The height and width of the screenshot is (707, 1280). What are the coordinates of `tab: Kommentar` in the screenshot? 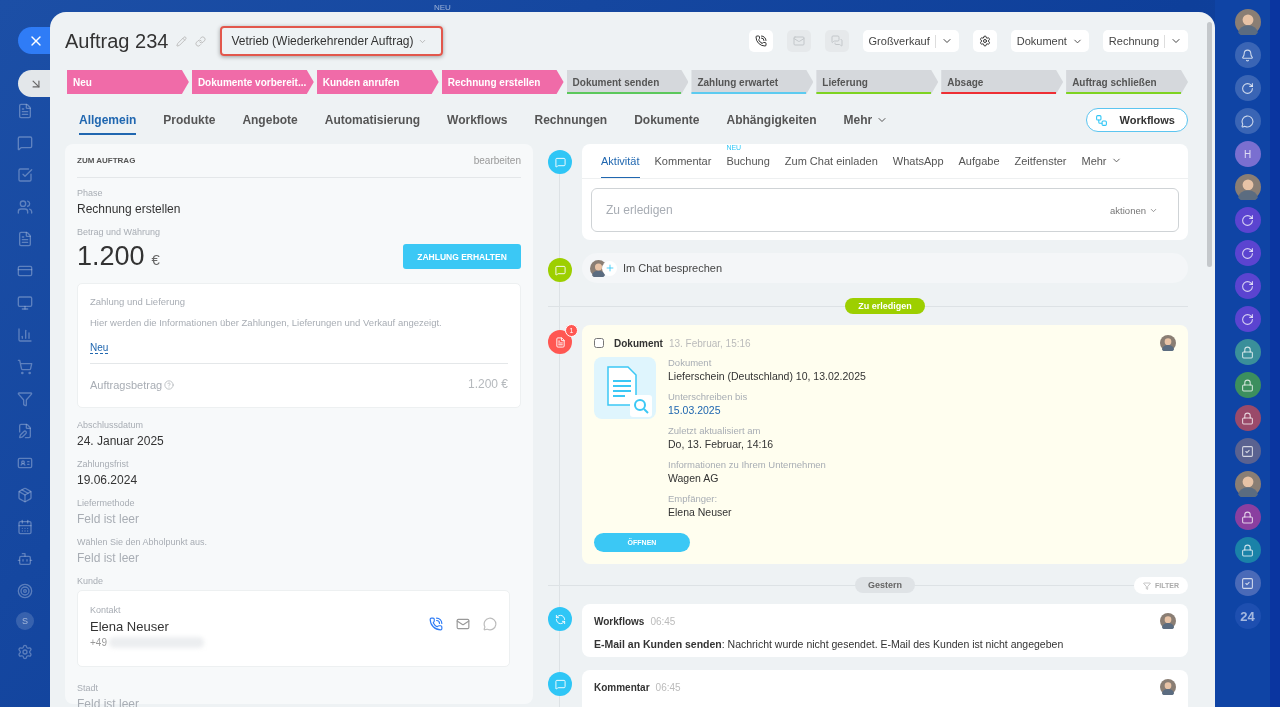 It's located at (683, 161).